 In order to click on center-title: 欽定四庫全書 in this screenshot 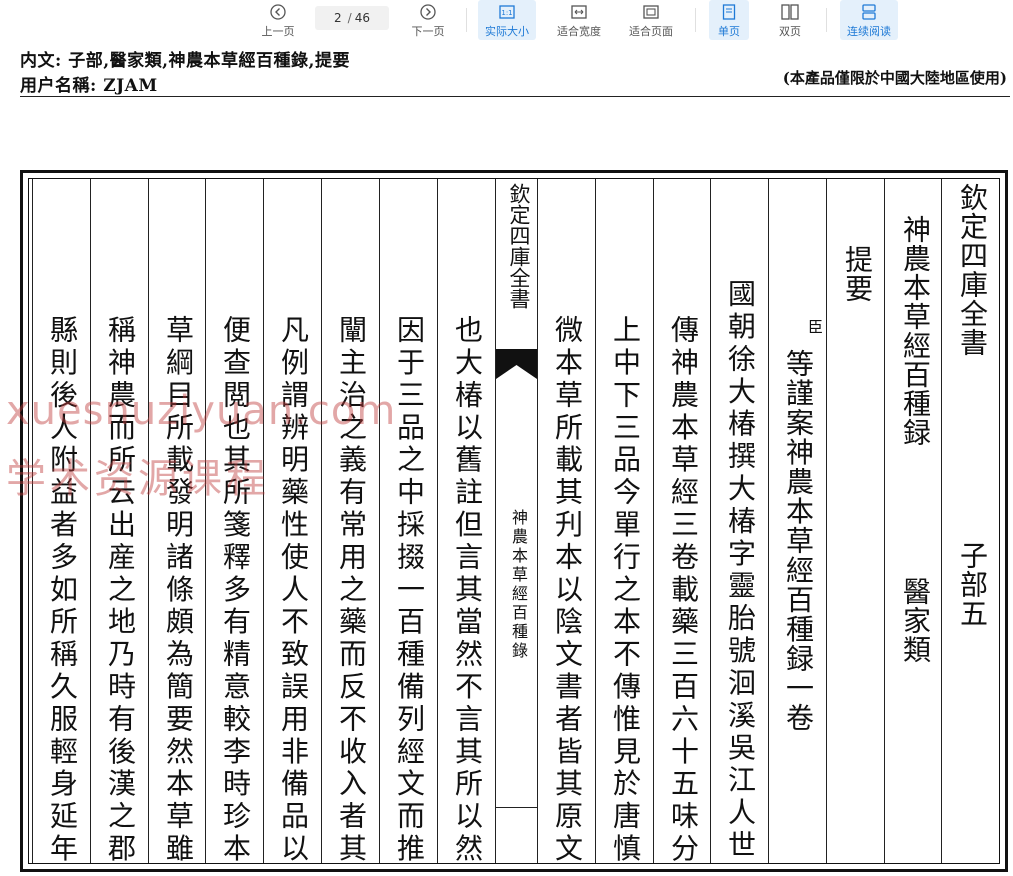, I will do `click(519, 246)`.